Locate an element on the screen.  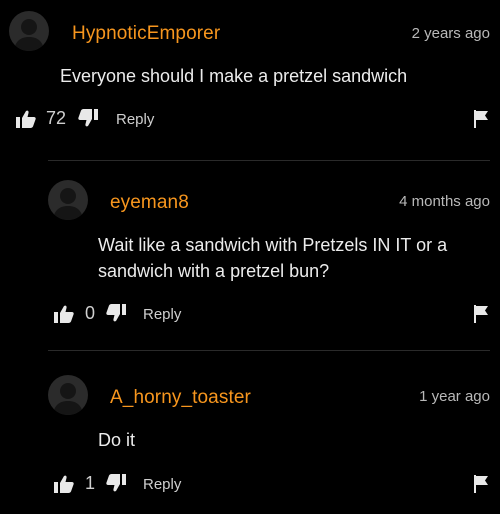
comment-text: Do it is located at coordinates (117, 440).